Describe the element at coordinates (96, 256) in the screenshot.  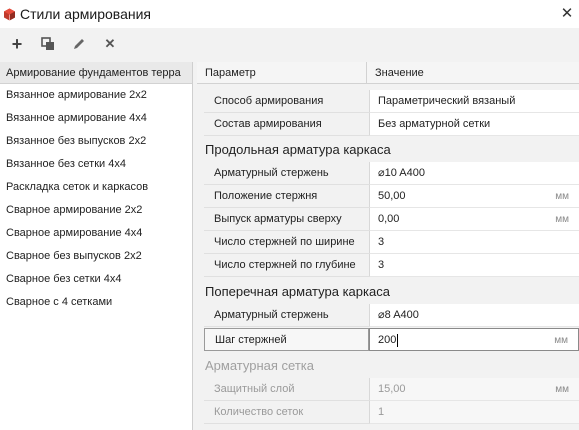
I see `list-item: Сварное без выпусков 2х2` at that location.